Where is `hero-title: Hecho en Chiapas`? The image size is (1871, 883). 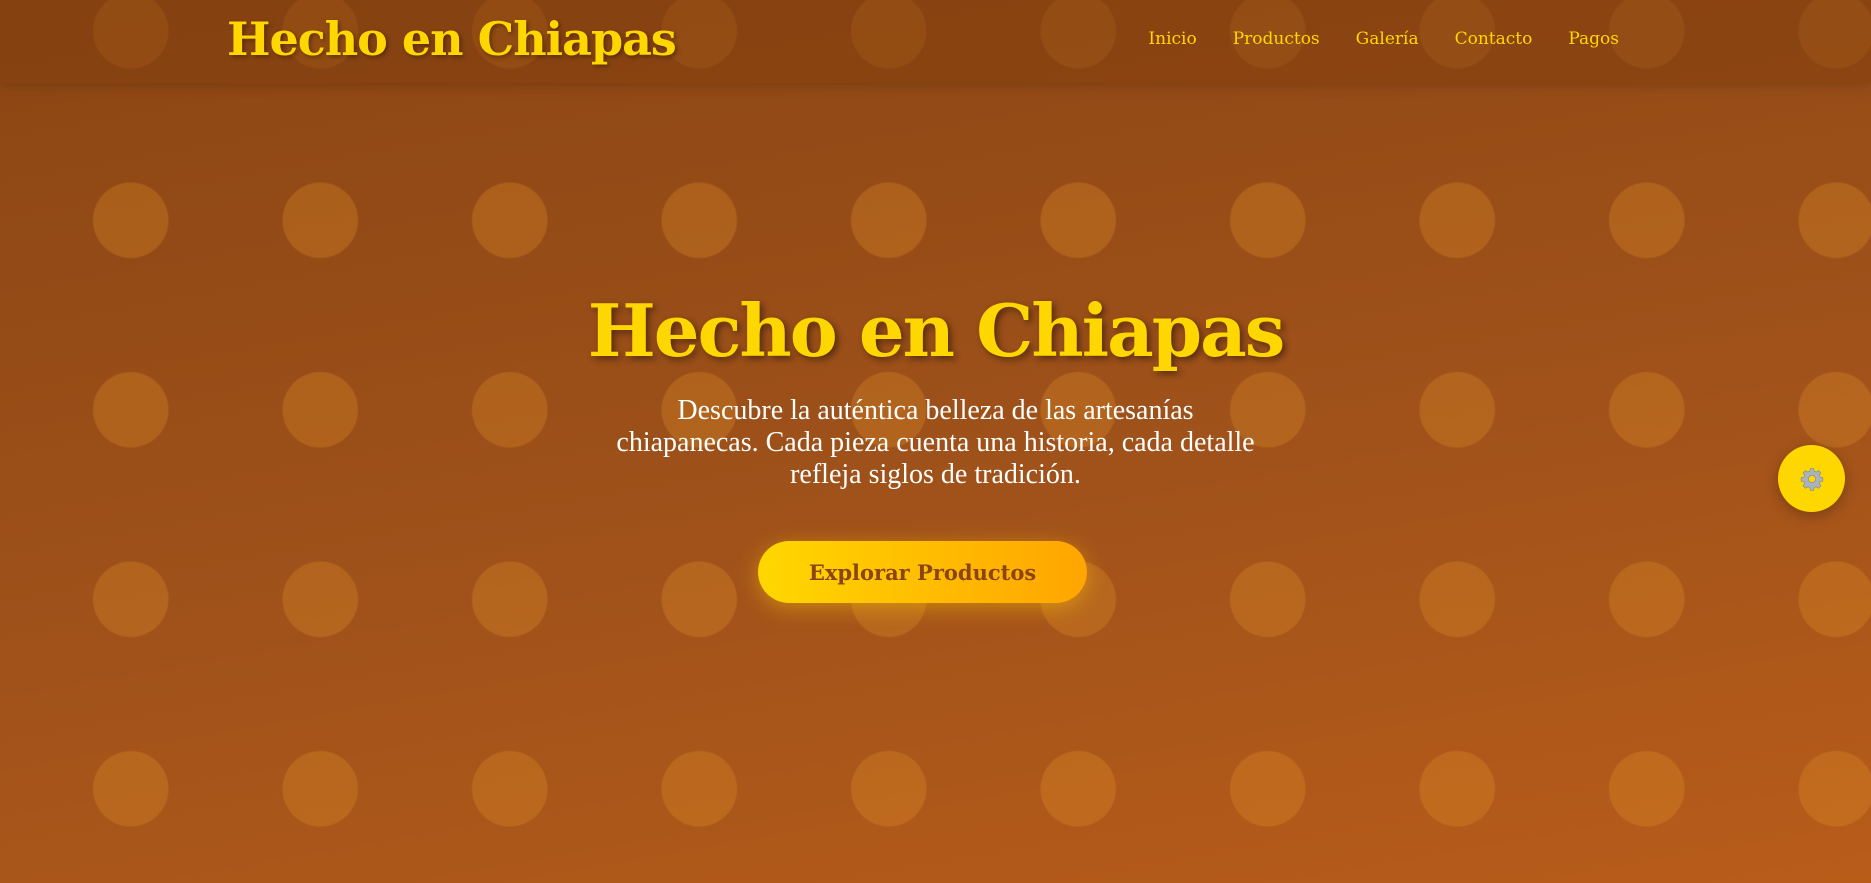
hero-title: Hecho en Chiapas is located at coordinates (936, 330).